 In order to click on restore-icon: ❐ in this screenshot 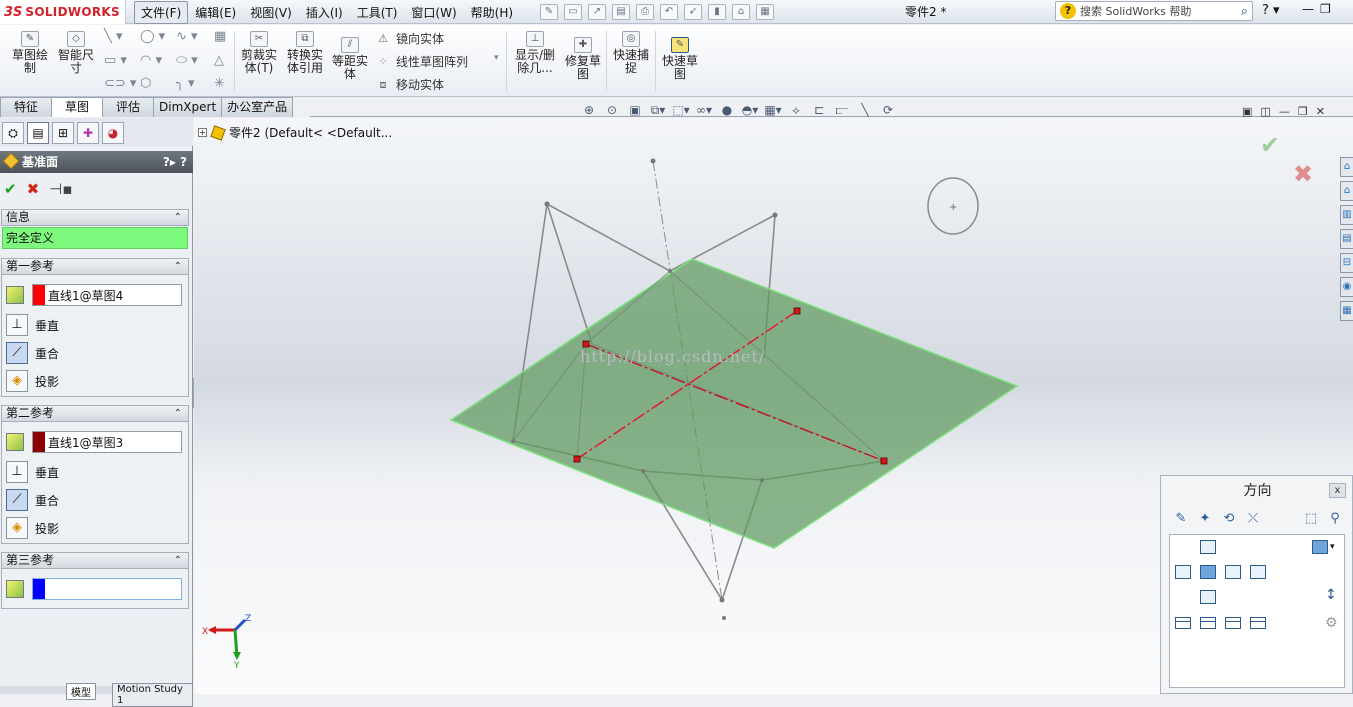, I will do `click(1325, 9)`.